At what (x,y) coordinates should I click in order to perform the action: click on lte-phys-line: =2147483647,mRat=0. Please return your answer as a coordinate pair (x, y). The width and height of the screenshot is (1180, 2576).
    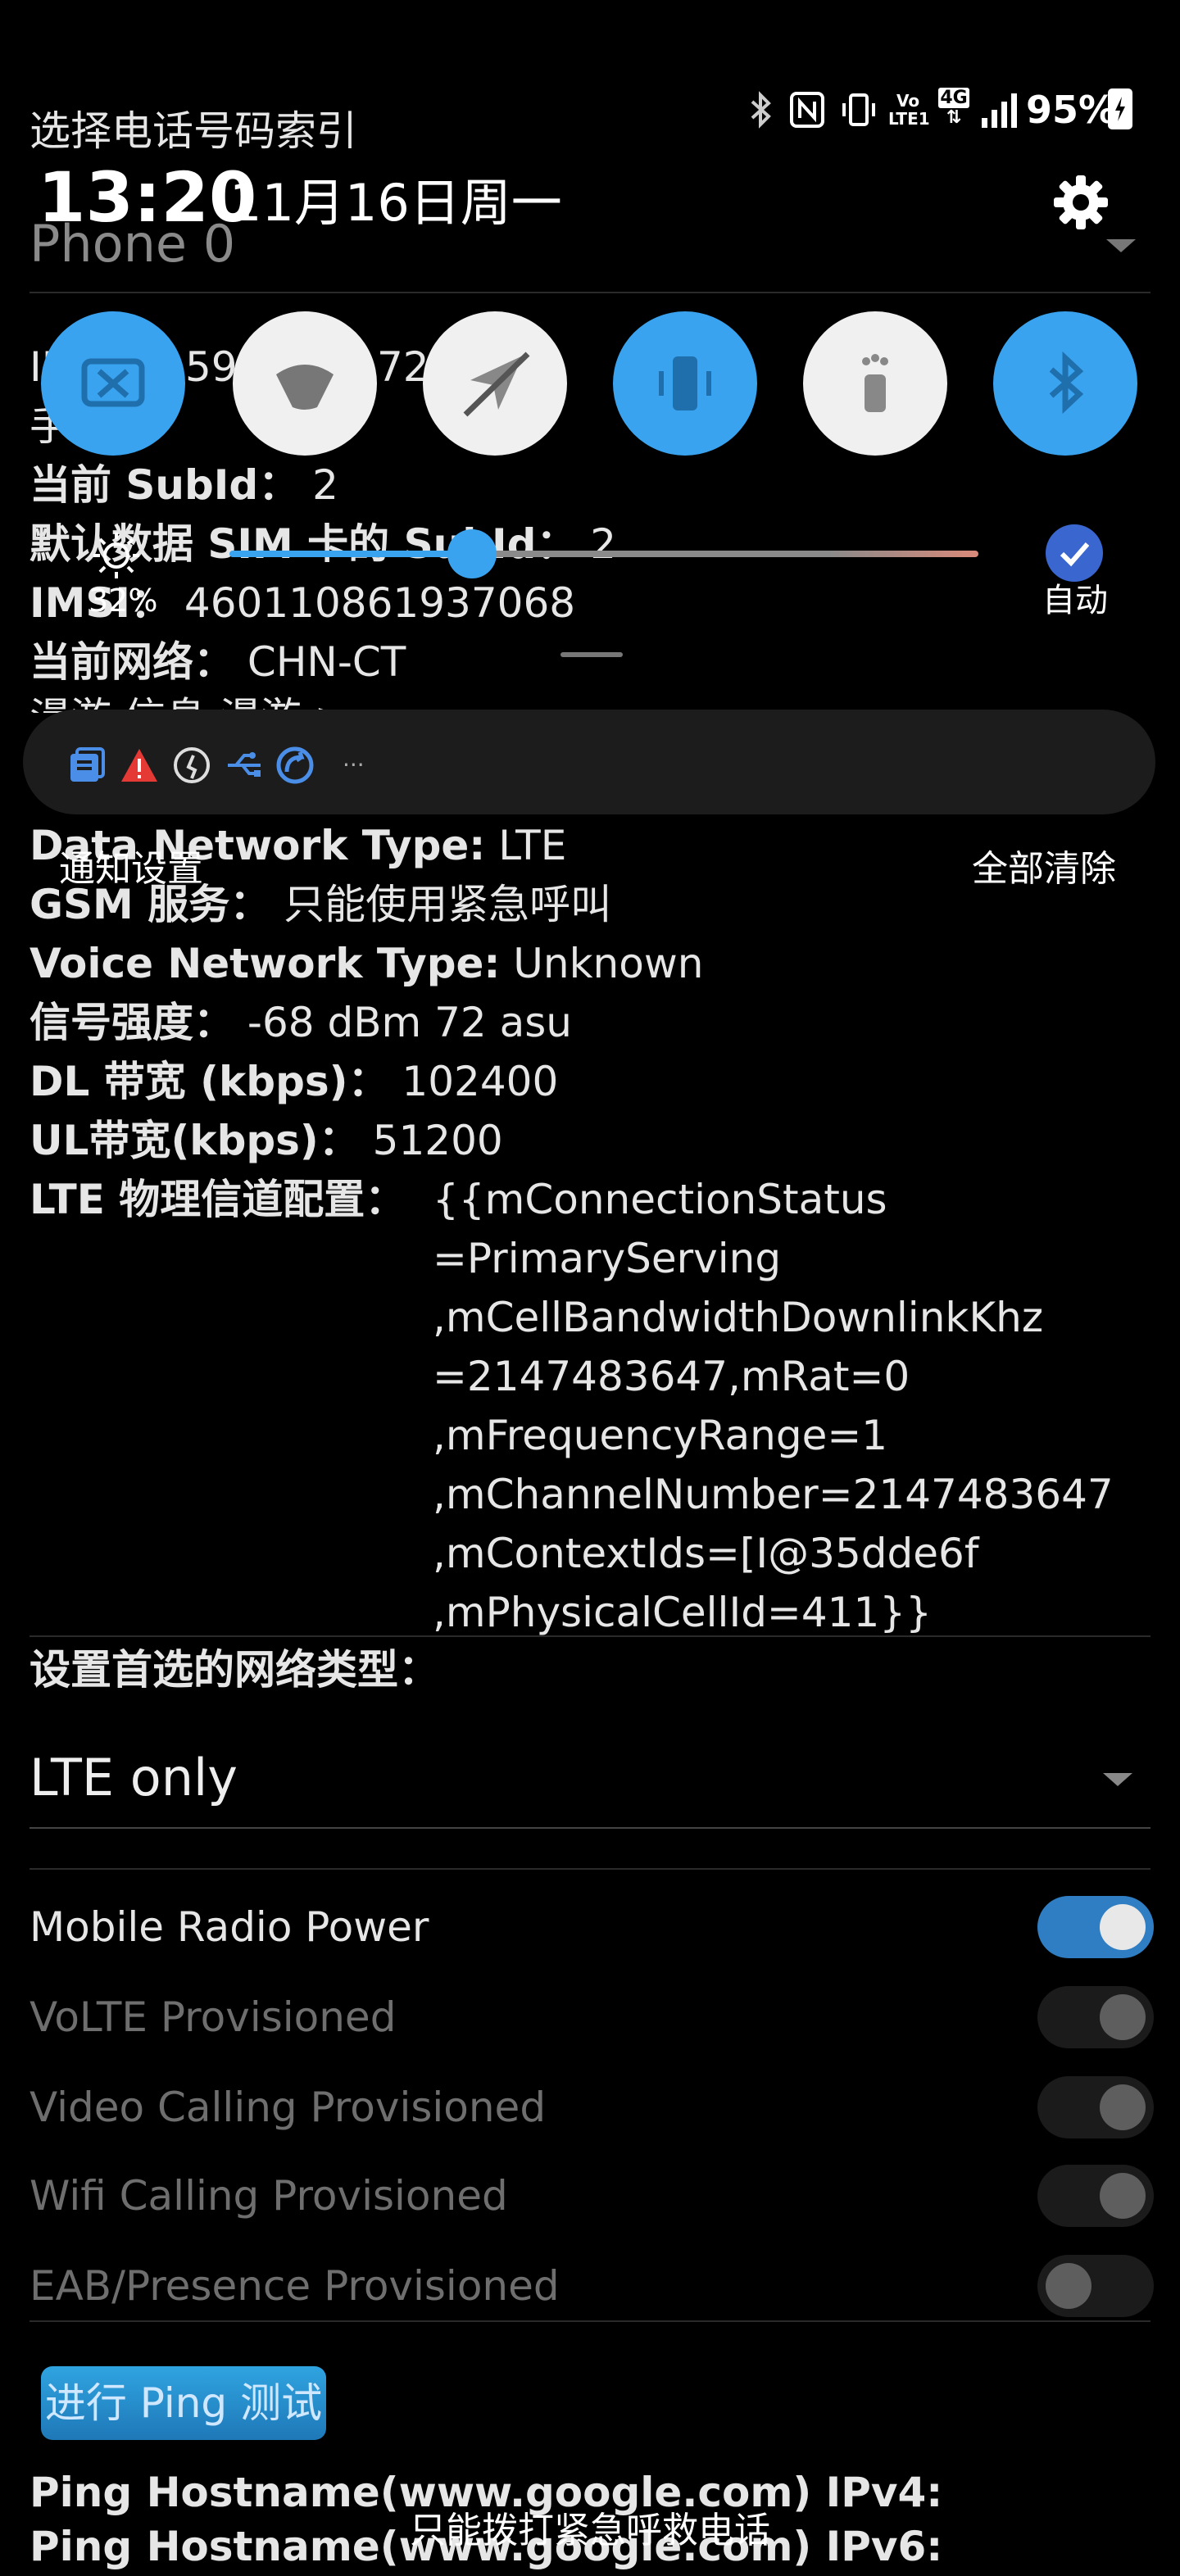
    Looking at the image, I should click on (671, 1376).